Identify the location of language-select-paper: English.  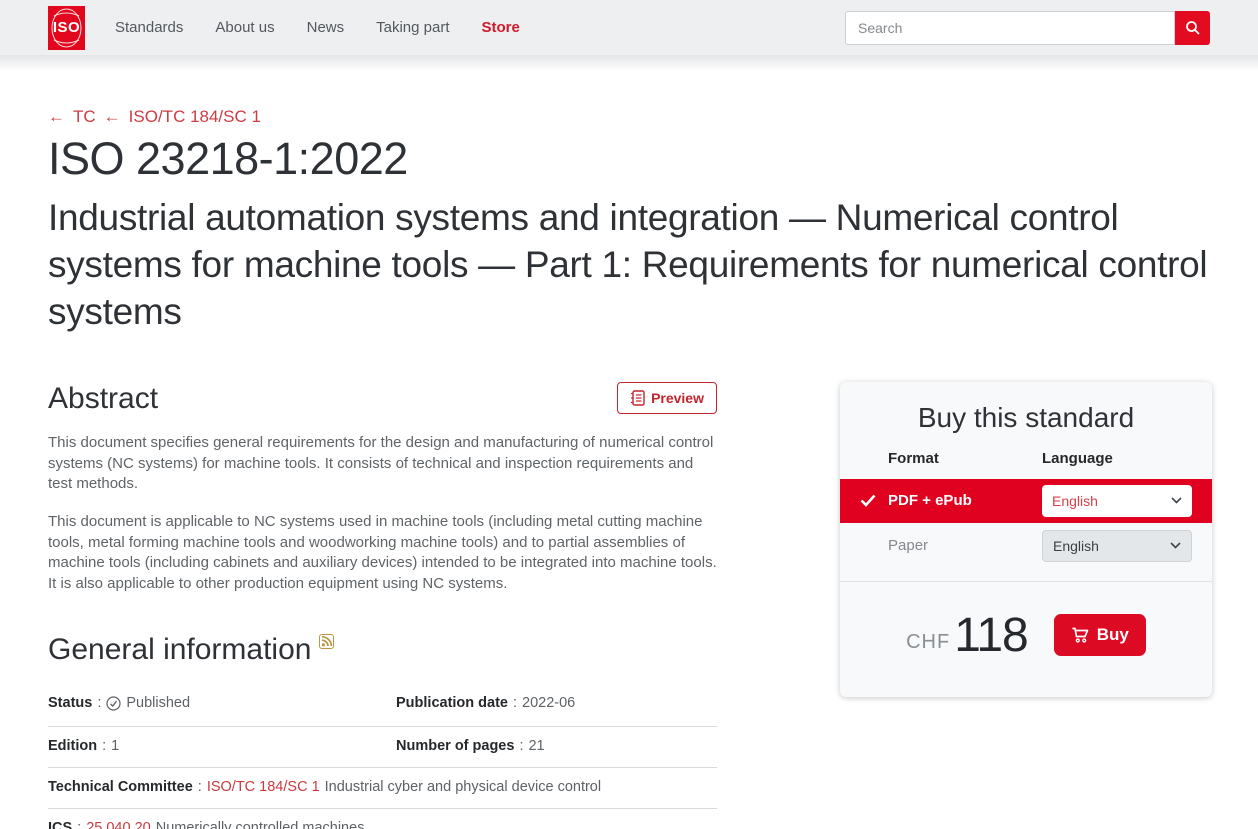
(1117, 545).